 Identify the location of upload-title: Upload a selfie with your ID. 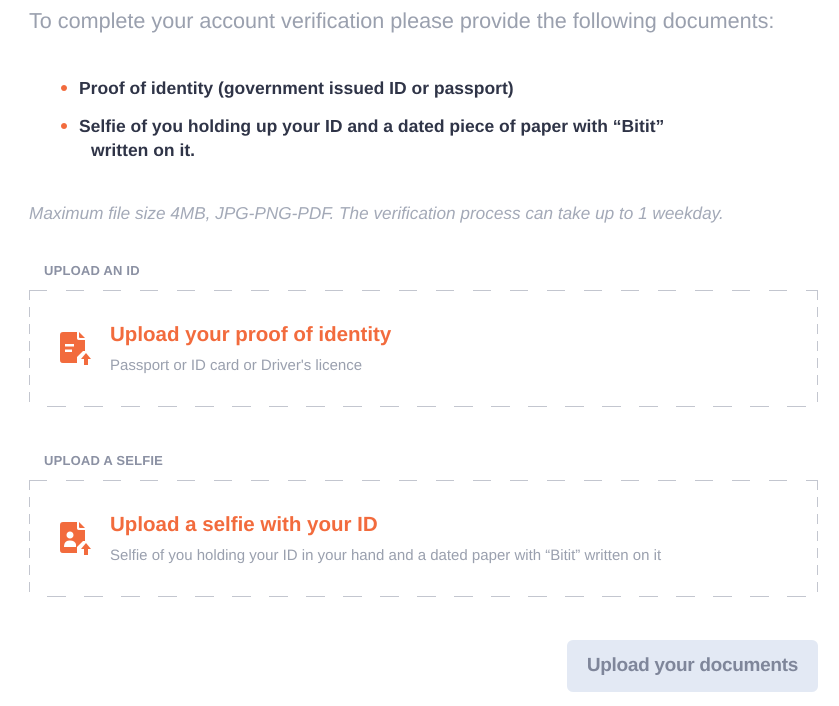
(244, 525).